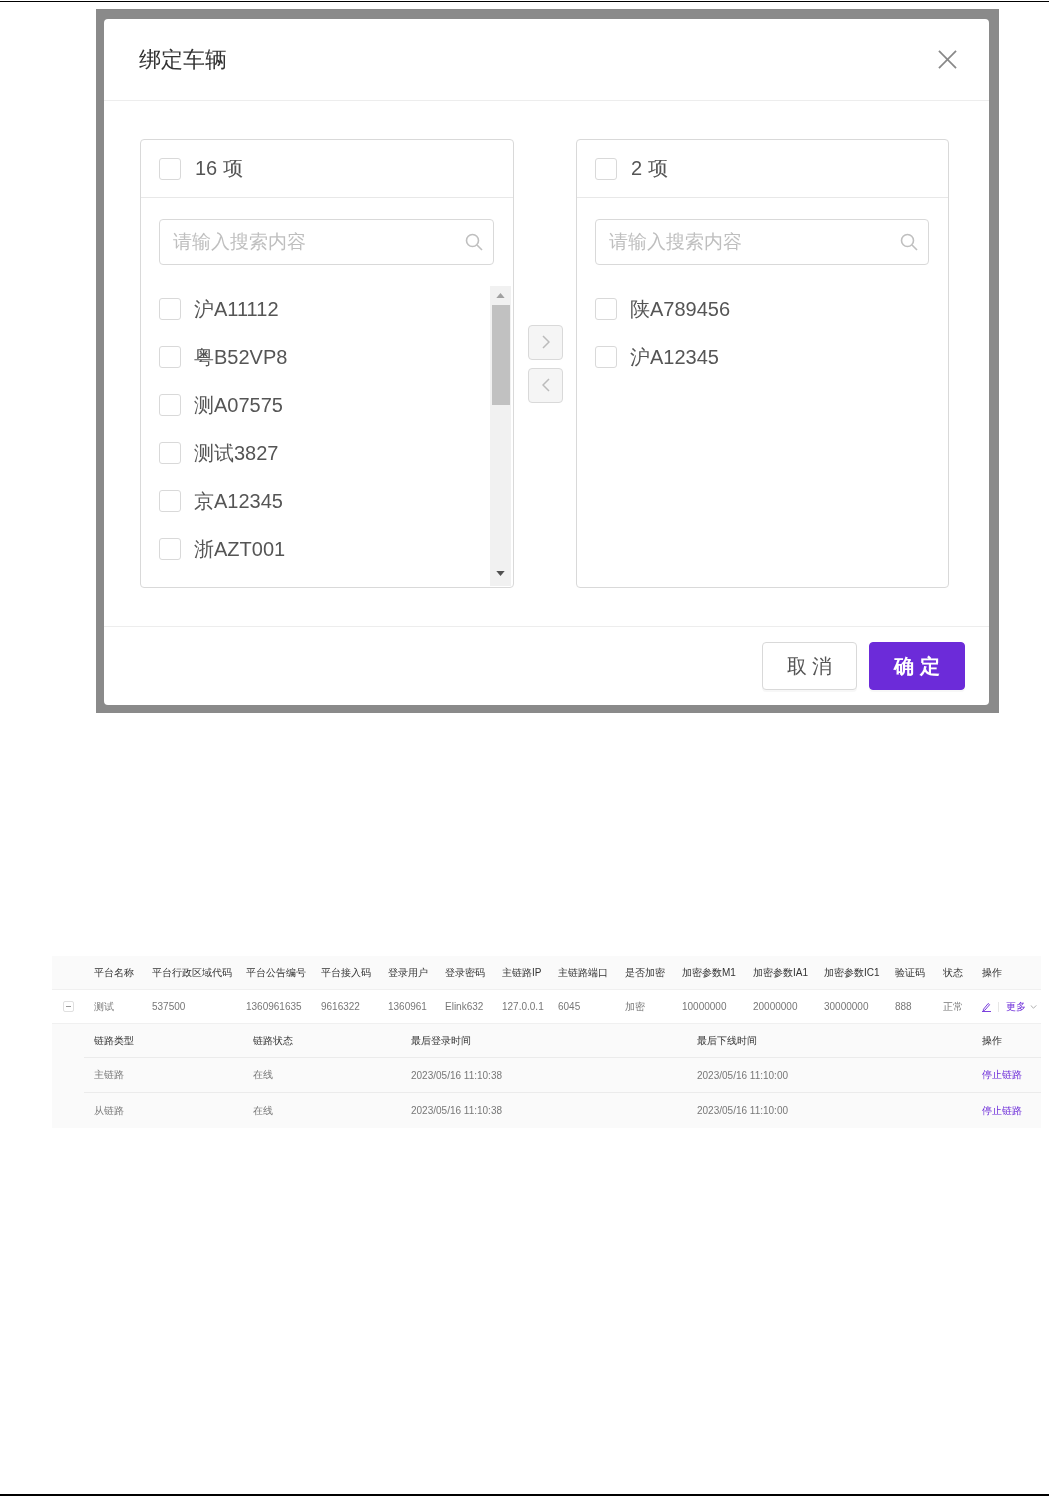  I want to click on table-cell: 9616322, so click(340, 1006).